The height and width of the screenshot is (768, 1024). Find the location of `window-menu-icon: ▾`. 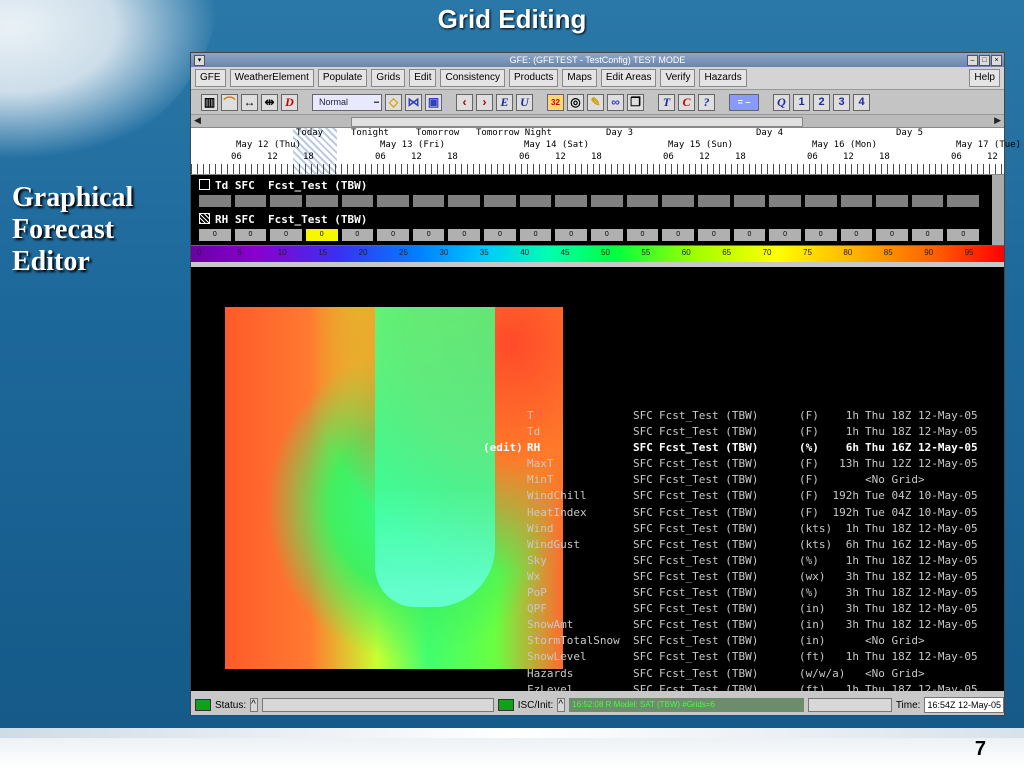

window-menu-icon: ▾ is located at coordinates (199, 60).